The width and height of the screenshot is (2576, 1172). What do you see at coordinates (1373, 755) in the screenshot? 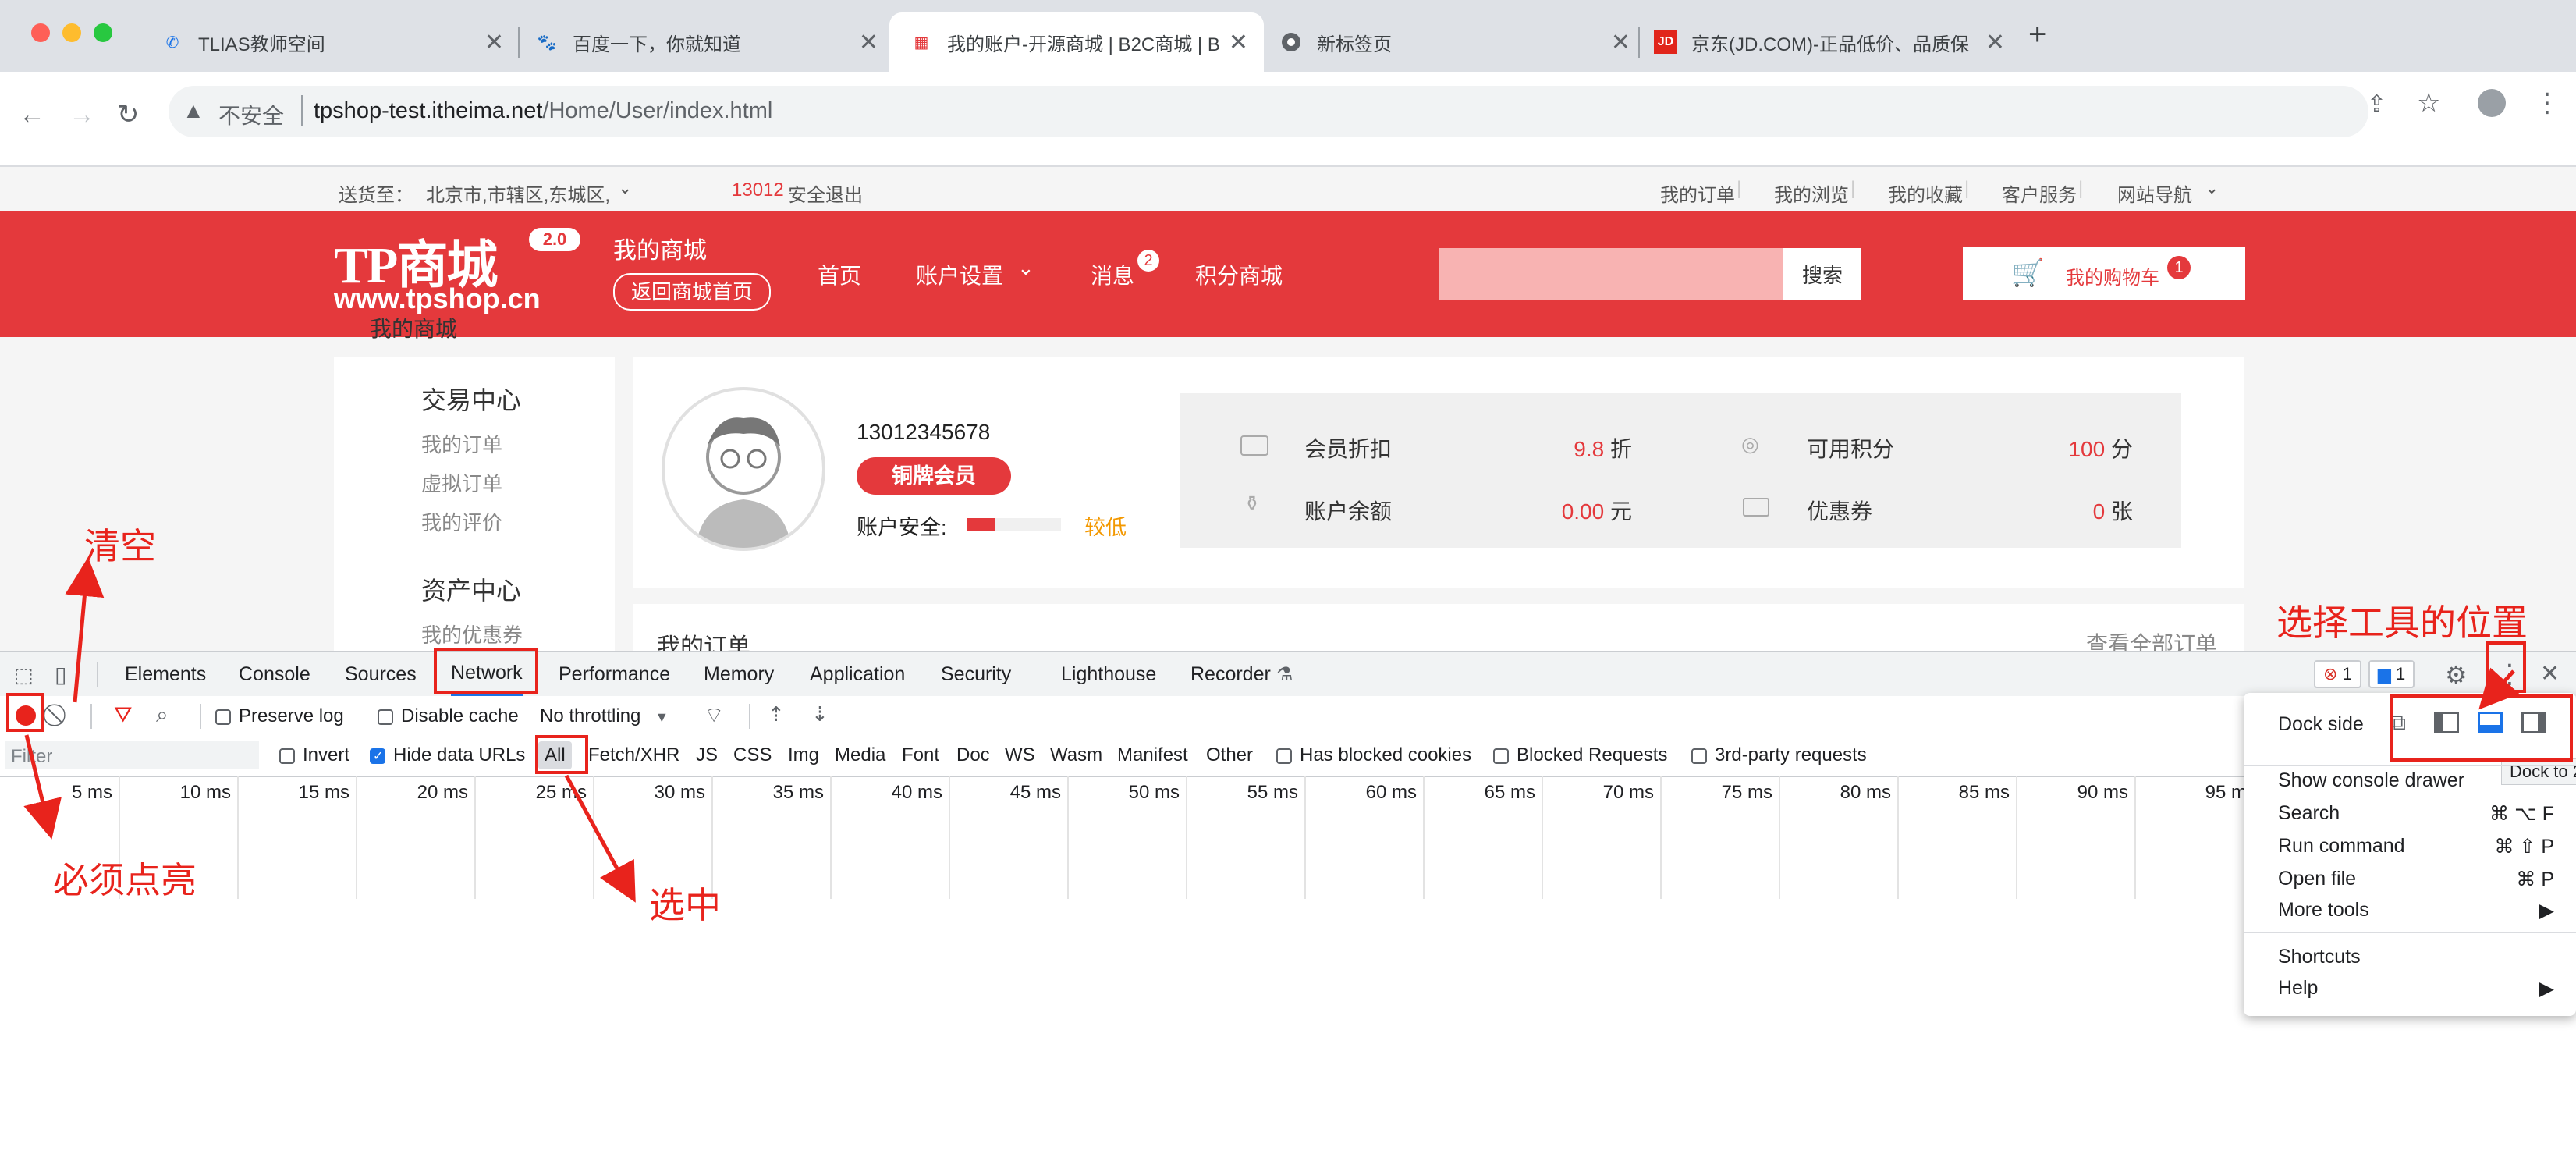
I see `blocked-cookies-checkbox: Has blocked cookies` at bounding box center [1373, 755].